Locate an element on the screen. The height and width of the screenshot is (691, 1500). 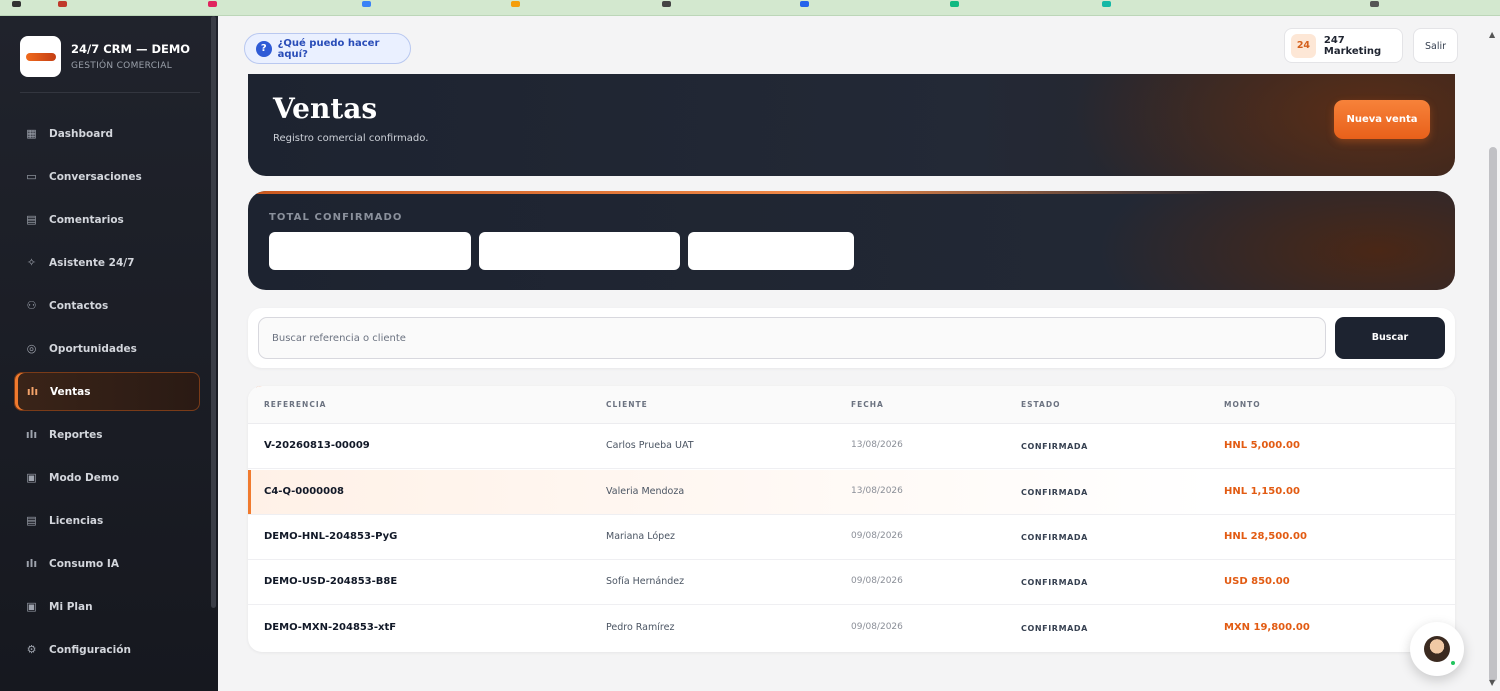
sidebar-item-configuracion: ⚙ Configuración is located at coordinates (107, 649).